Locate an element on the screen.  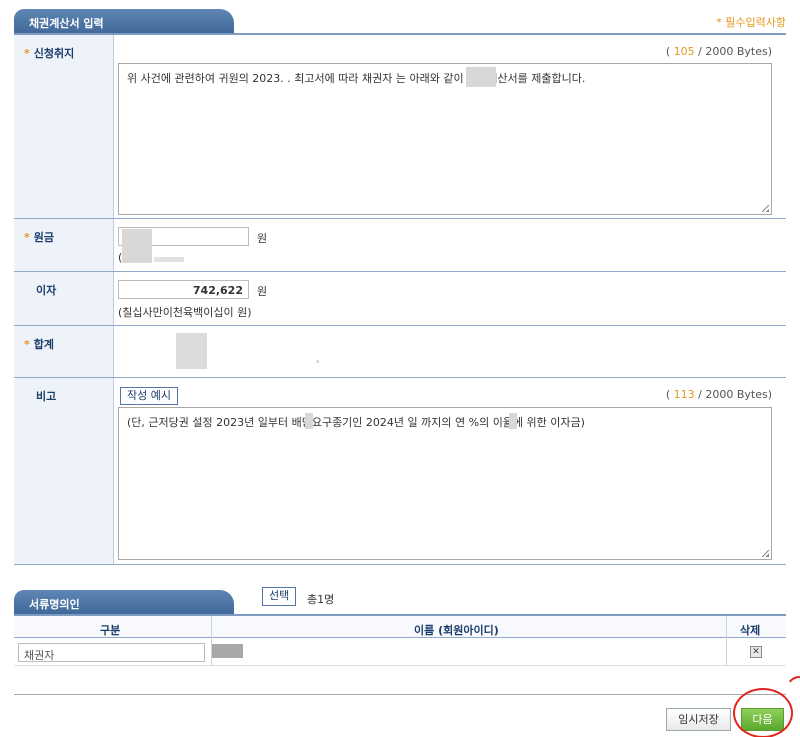
remarks-byte-counter: ( 113 / 2000 Bytes) is located at coordinates (718, 394).